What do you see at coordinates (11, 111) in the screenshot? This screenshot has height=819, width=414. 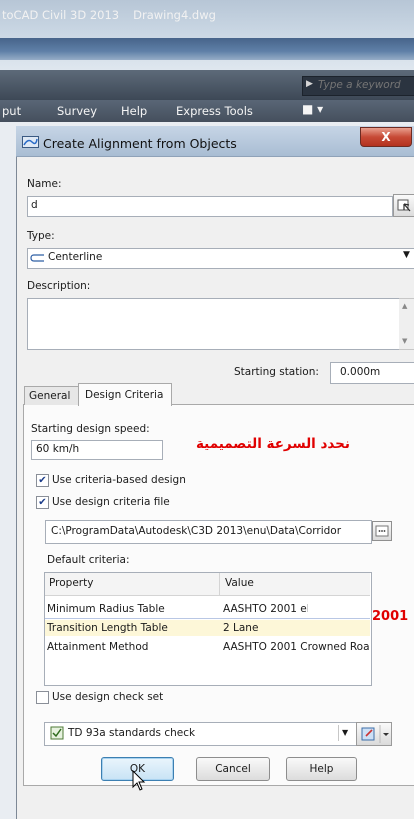 I see `menu-input: put` at bounding box center [11, 111].